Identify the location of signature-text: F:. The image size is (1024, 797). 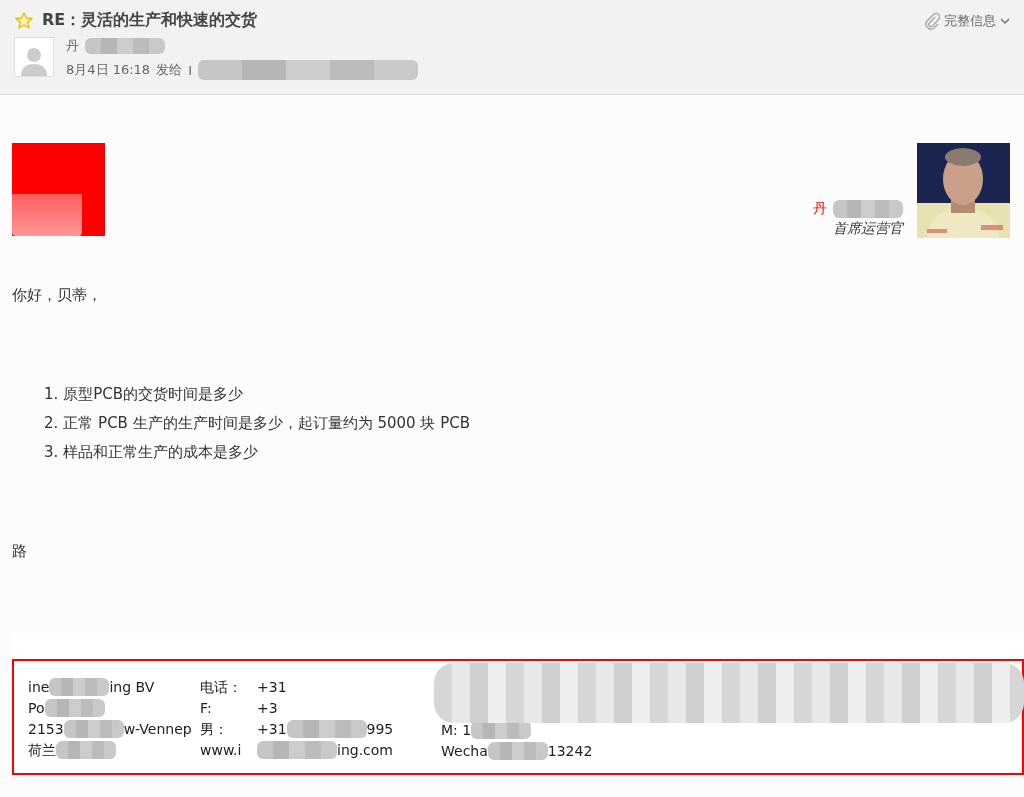
(206, 708).